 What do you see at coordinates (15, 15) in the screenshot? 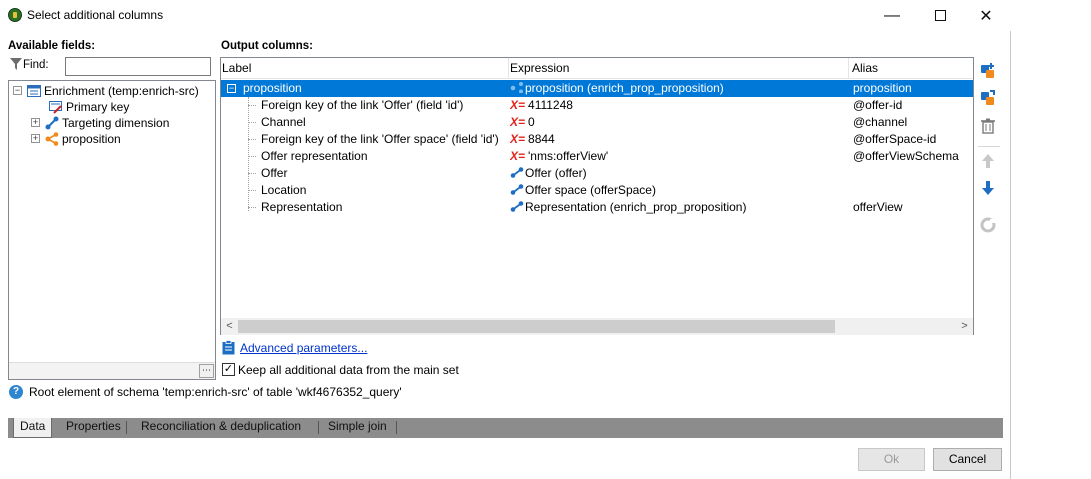
I see `app-icon` at bounding box center [15, 15].